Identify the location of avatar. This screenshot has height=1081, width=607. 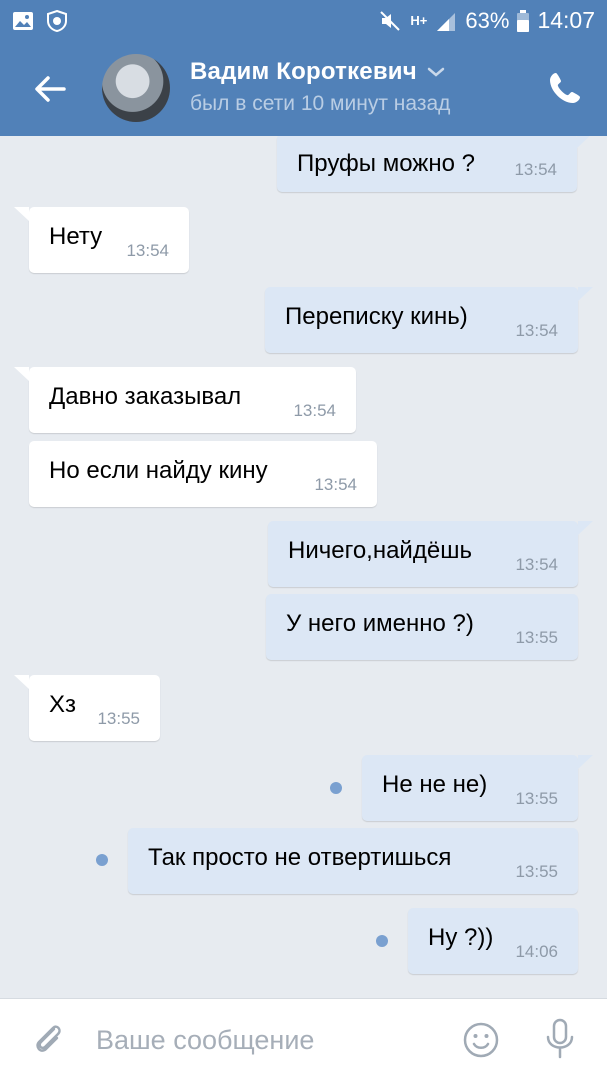
(136, 88).